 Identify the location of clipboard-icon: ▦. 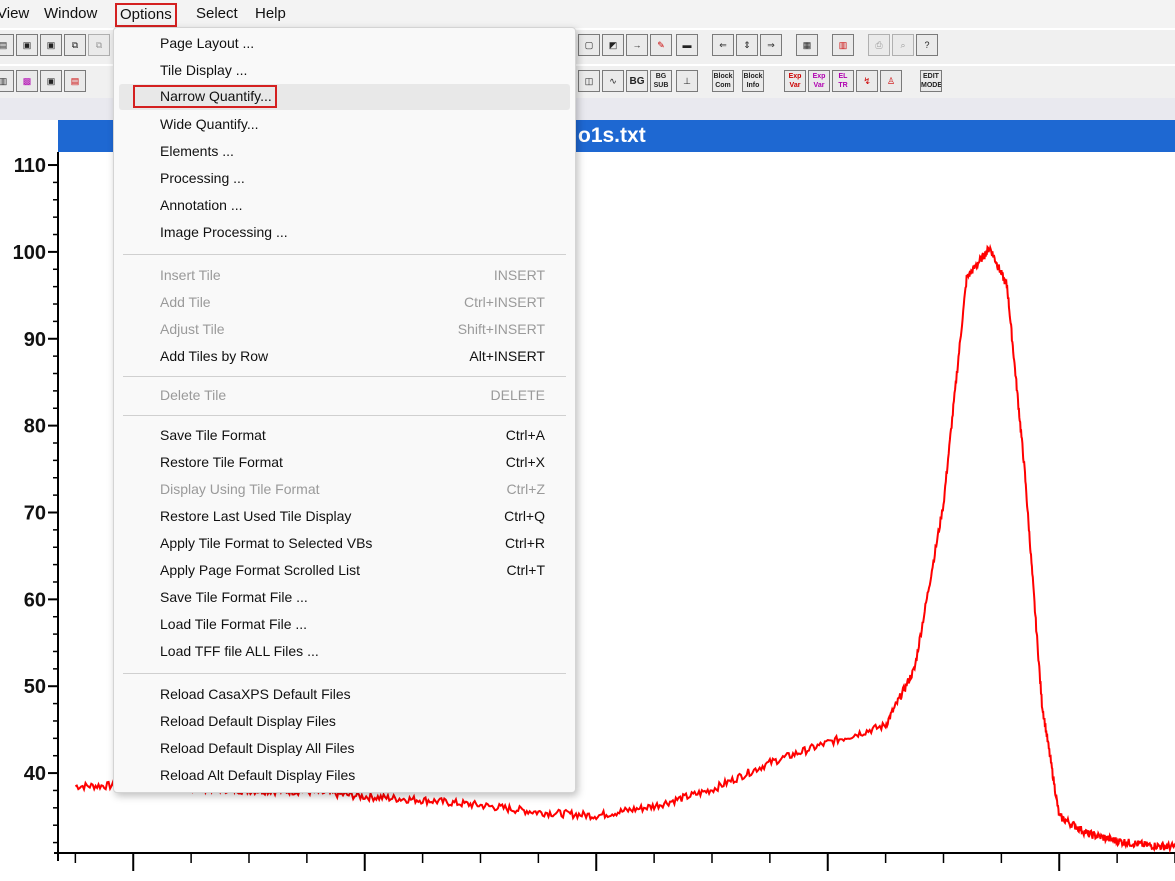
(807, 45).